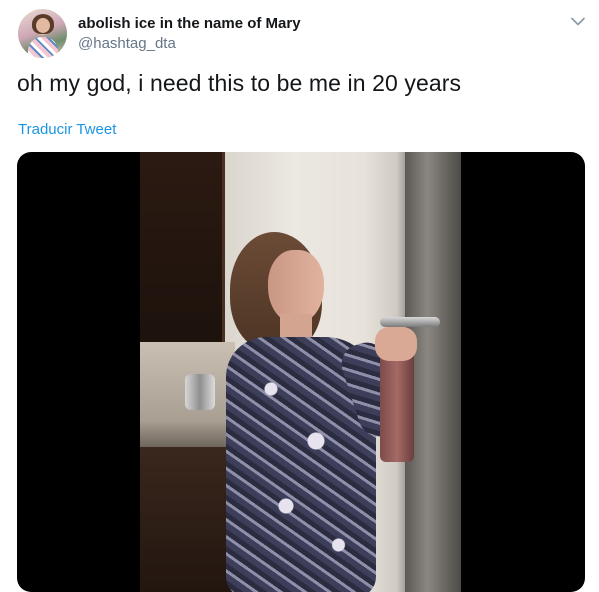 Image resolution: width=599 pixels, height=592 pixels. I want to click on kitchen-cabinet, so click(182, 247).